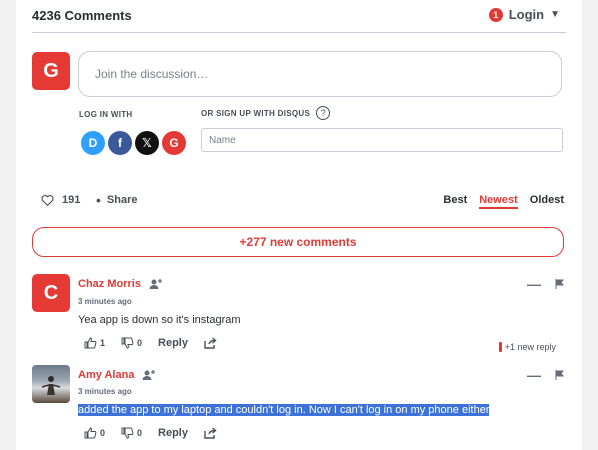  What do you see at coordinates (298, 242) in the screenshot?
I see `new-comments-button: +277 new comments` at bounding box center [298, 242].